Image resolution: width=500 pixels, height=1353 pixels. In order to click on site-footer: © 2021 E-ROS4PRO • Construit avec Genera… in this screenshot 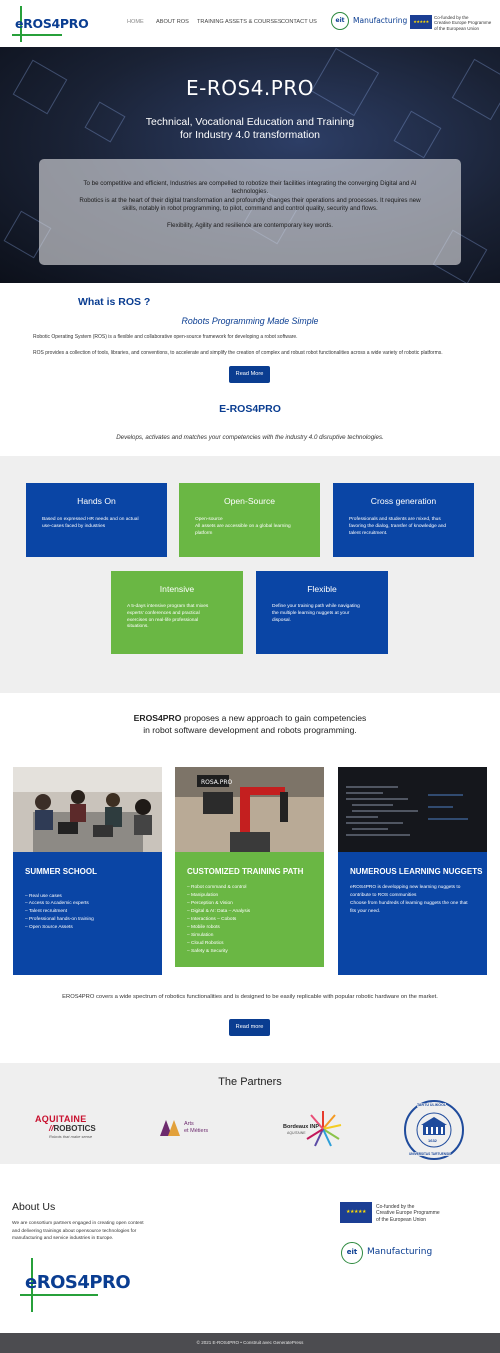, I will do `click(250, 1343)`.